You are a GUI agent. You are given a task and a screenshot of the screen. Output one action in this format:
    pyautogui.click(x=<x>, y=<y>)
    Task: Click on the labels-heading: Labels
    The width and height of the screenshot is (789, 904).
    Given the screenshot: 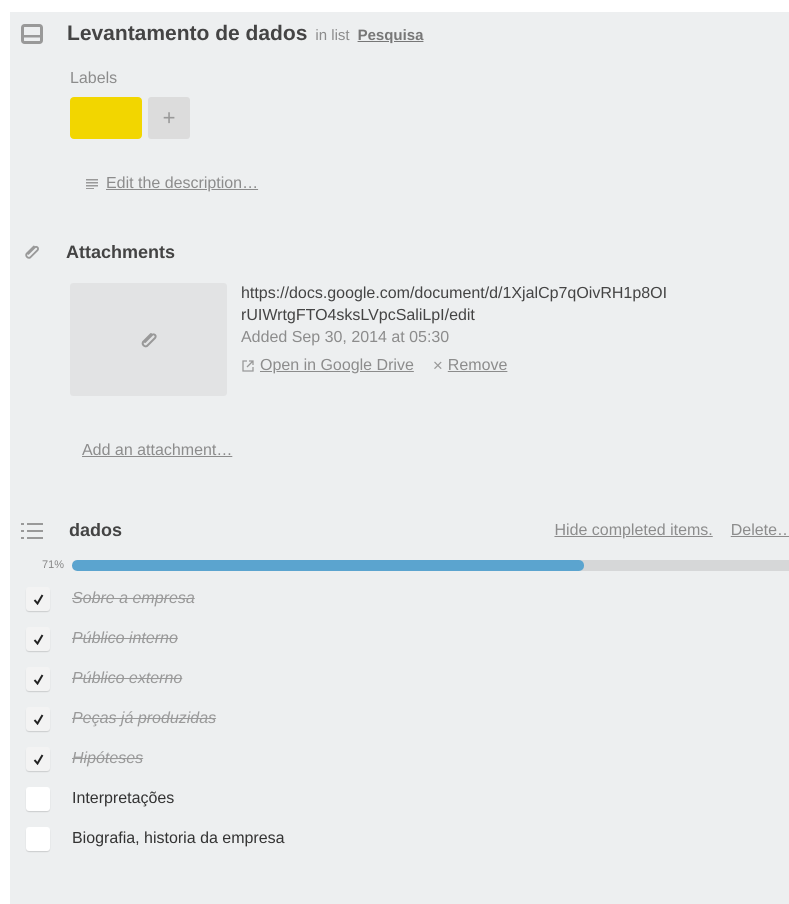 What is the action you would take?
    pyautogui.click(x=94, y=79)
    